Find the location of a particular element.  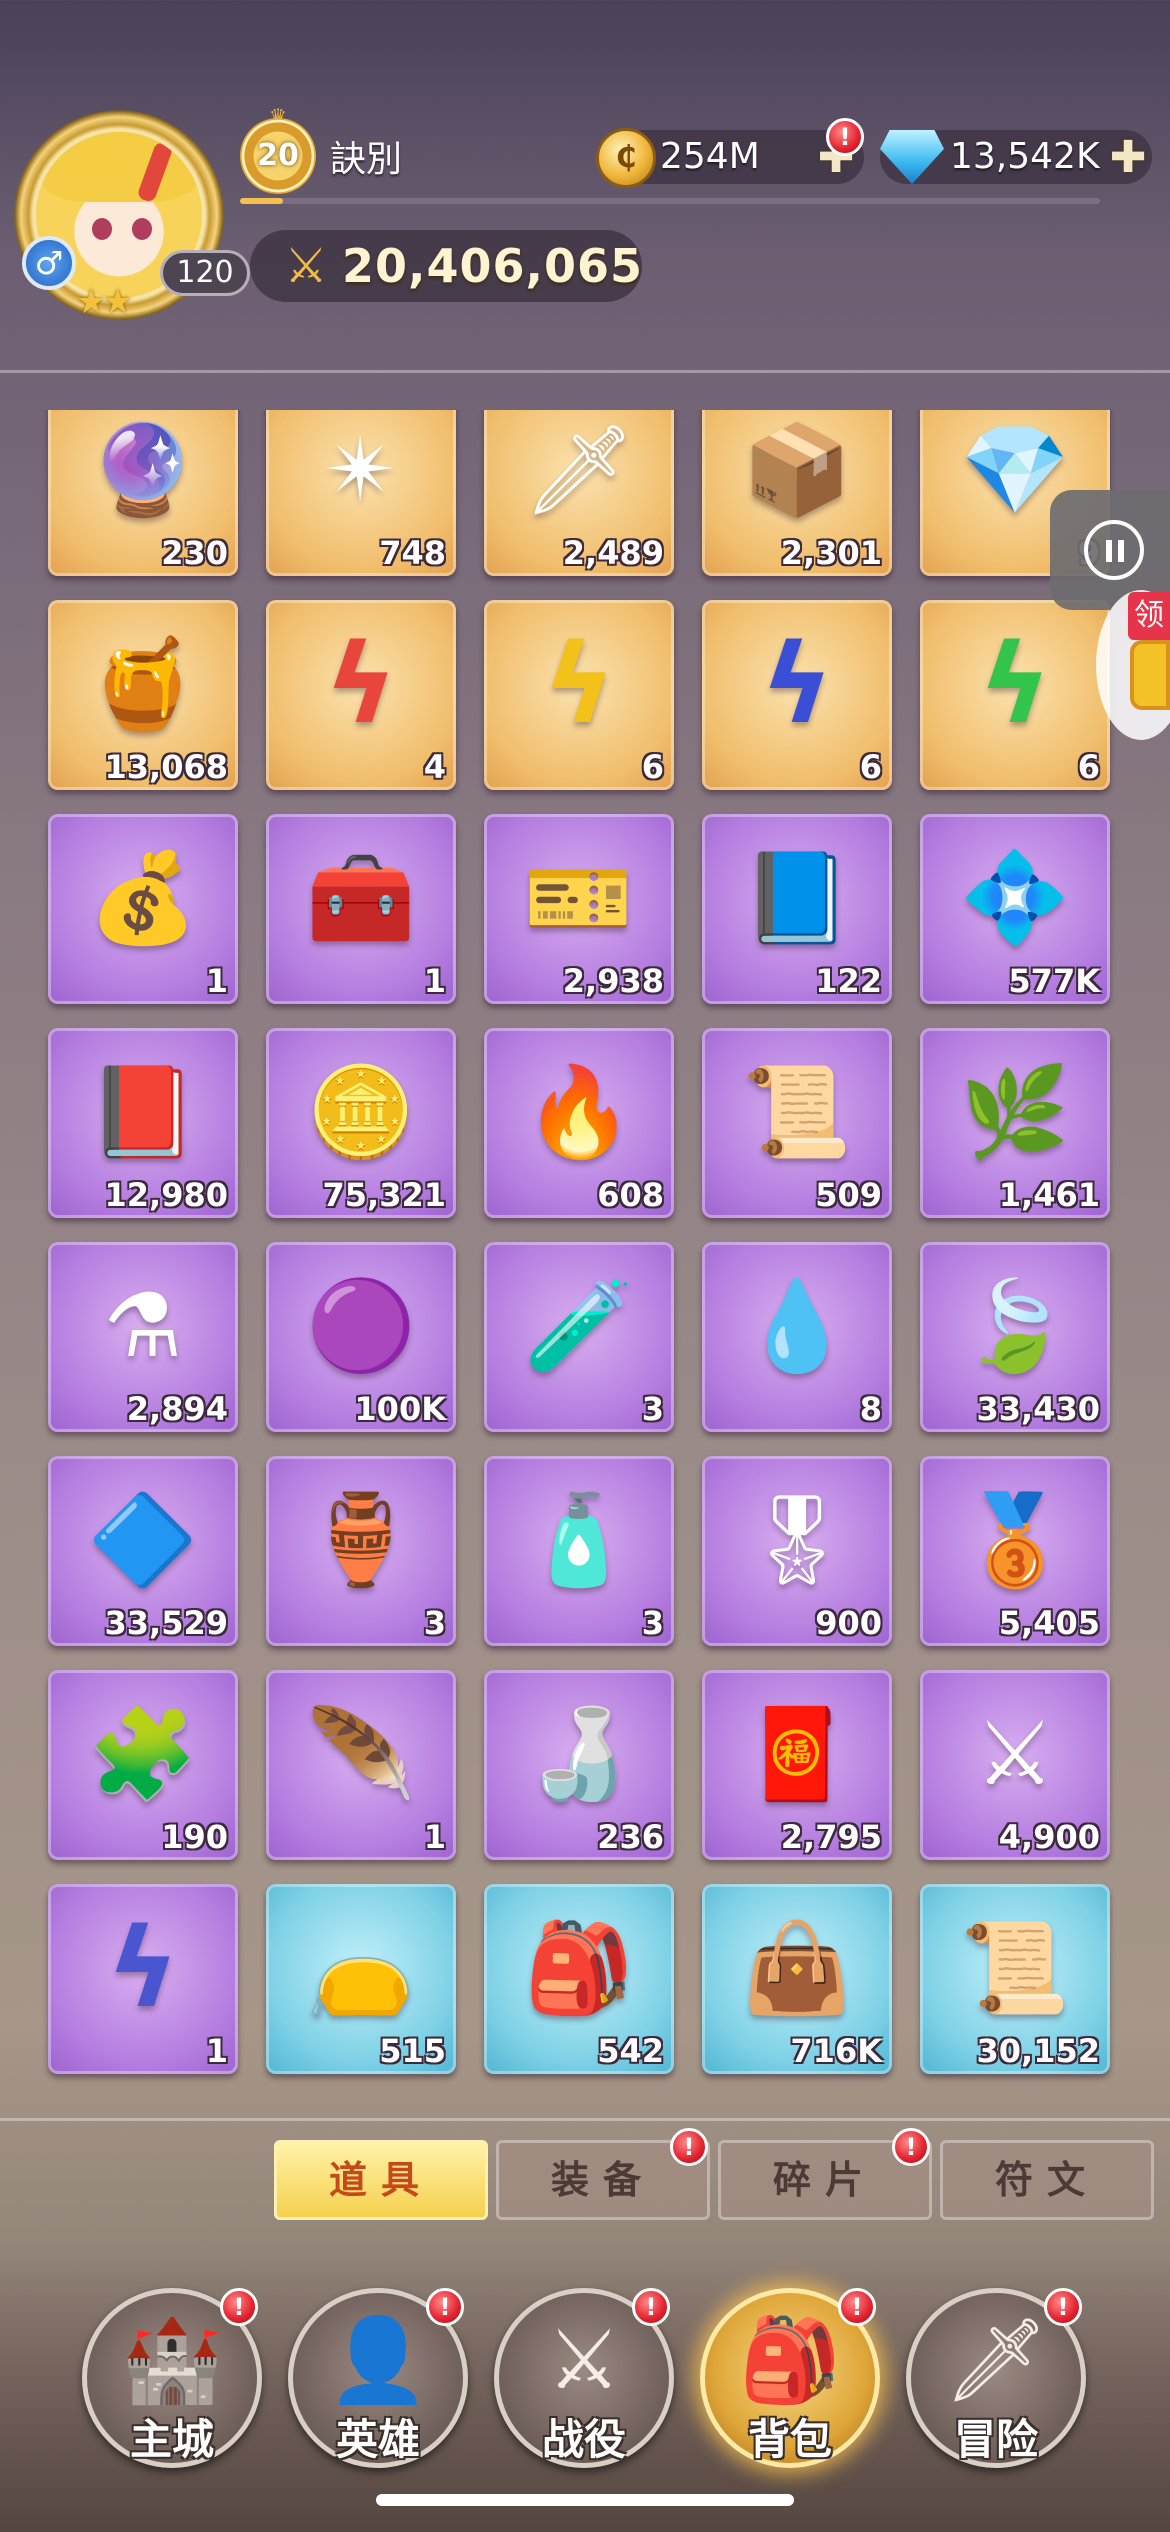

inventory-item: ϟ4 is located at coordinates (361, 695).